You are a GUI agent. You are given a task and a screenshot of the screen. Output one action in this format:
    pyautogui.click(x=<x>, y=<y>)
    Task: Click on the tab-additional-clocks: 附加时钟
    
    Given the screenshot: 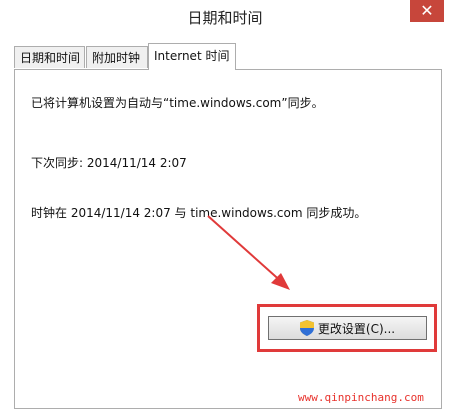 What is the action you would take?
    pyautogui.click(x=117, y=57)
    